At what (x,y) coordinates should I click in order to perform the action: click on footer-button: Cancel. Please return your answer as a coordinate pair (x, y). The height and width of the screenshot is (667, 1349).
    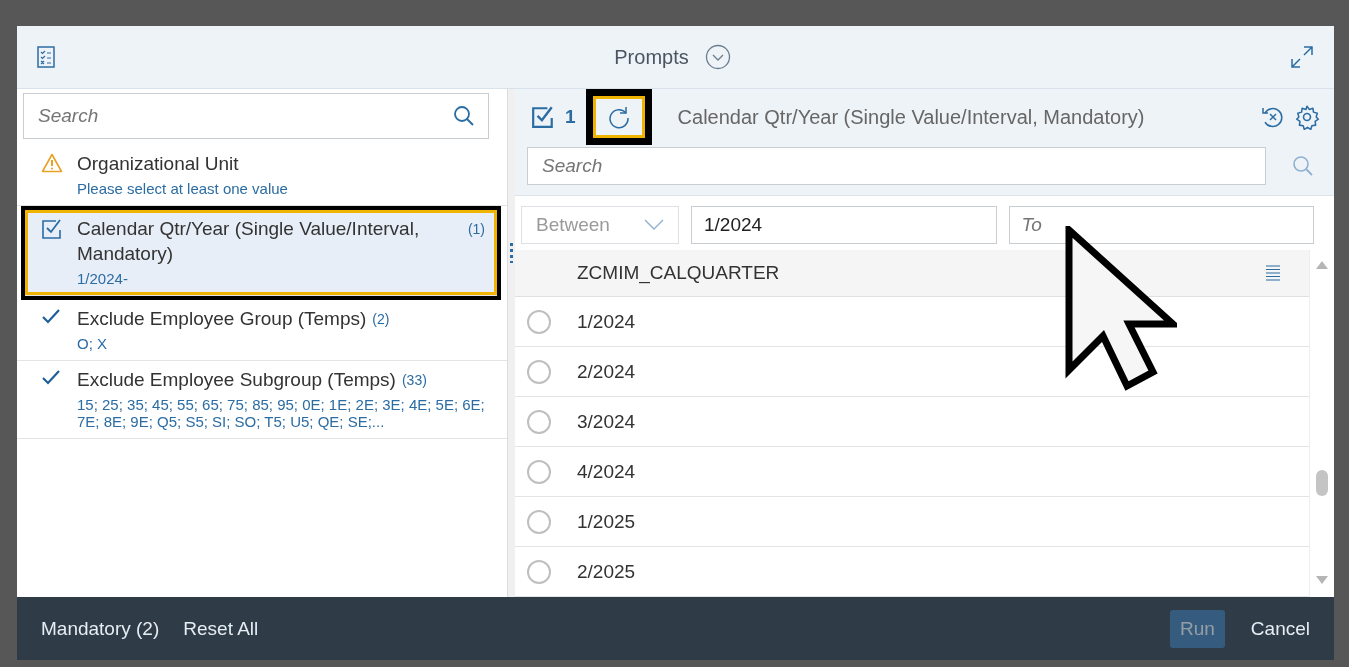
    Looking at the image, I should click on (1280, 628).